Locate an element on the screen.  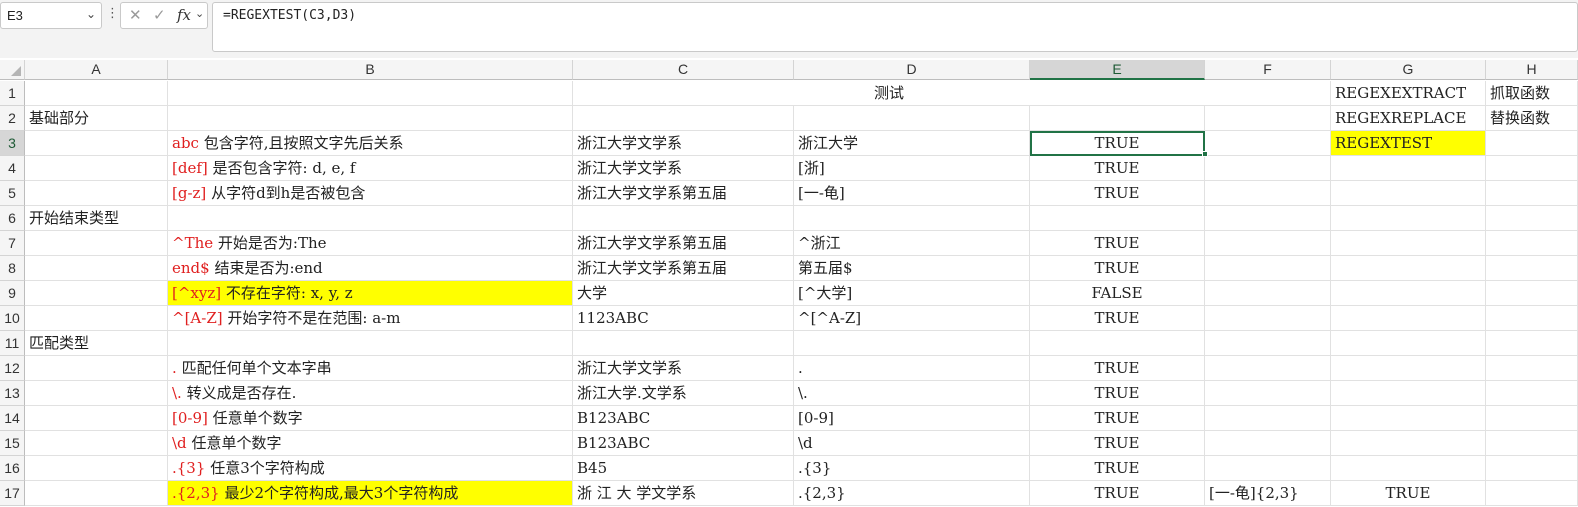
row-header-14: 14 is located at coordinates (12, 418).